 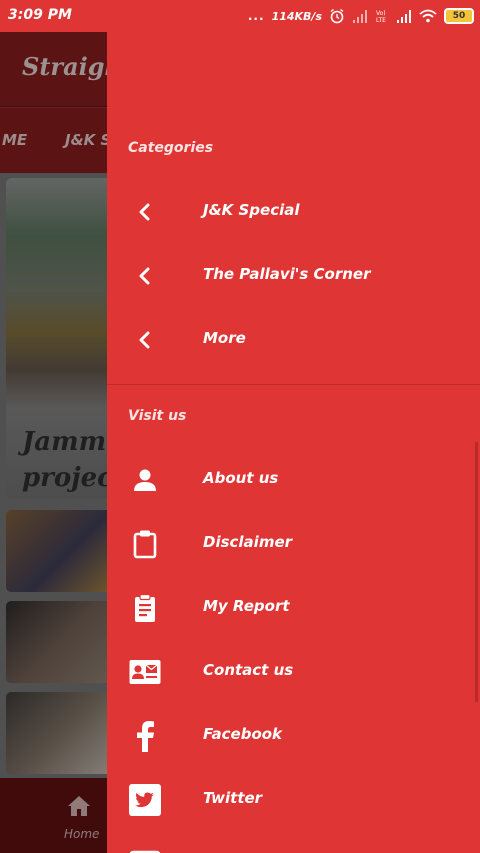 I want to click on drawer-item-label: The Pallavi's Corner, so click(x=287, y=274).